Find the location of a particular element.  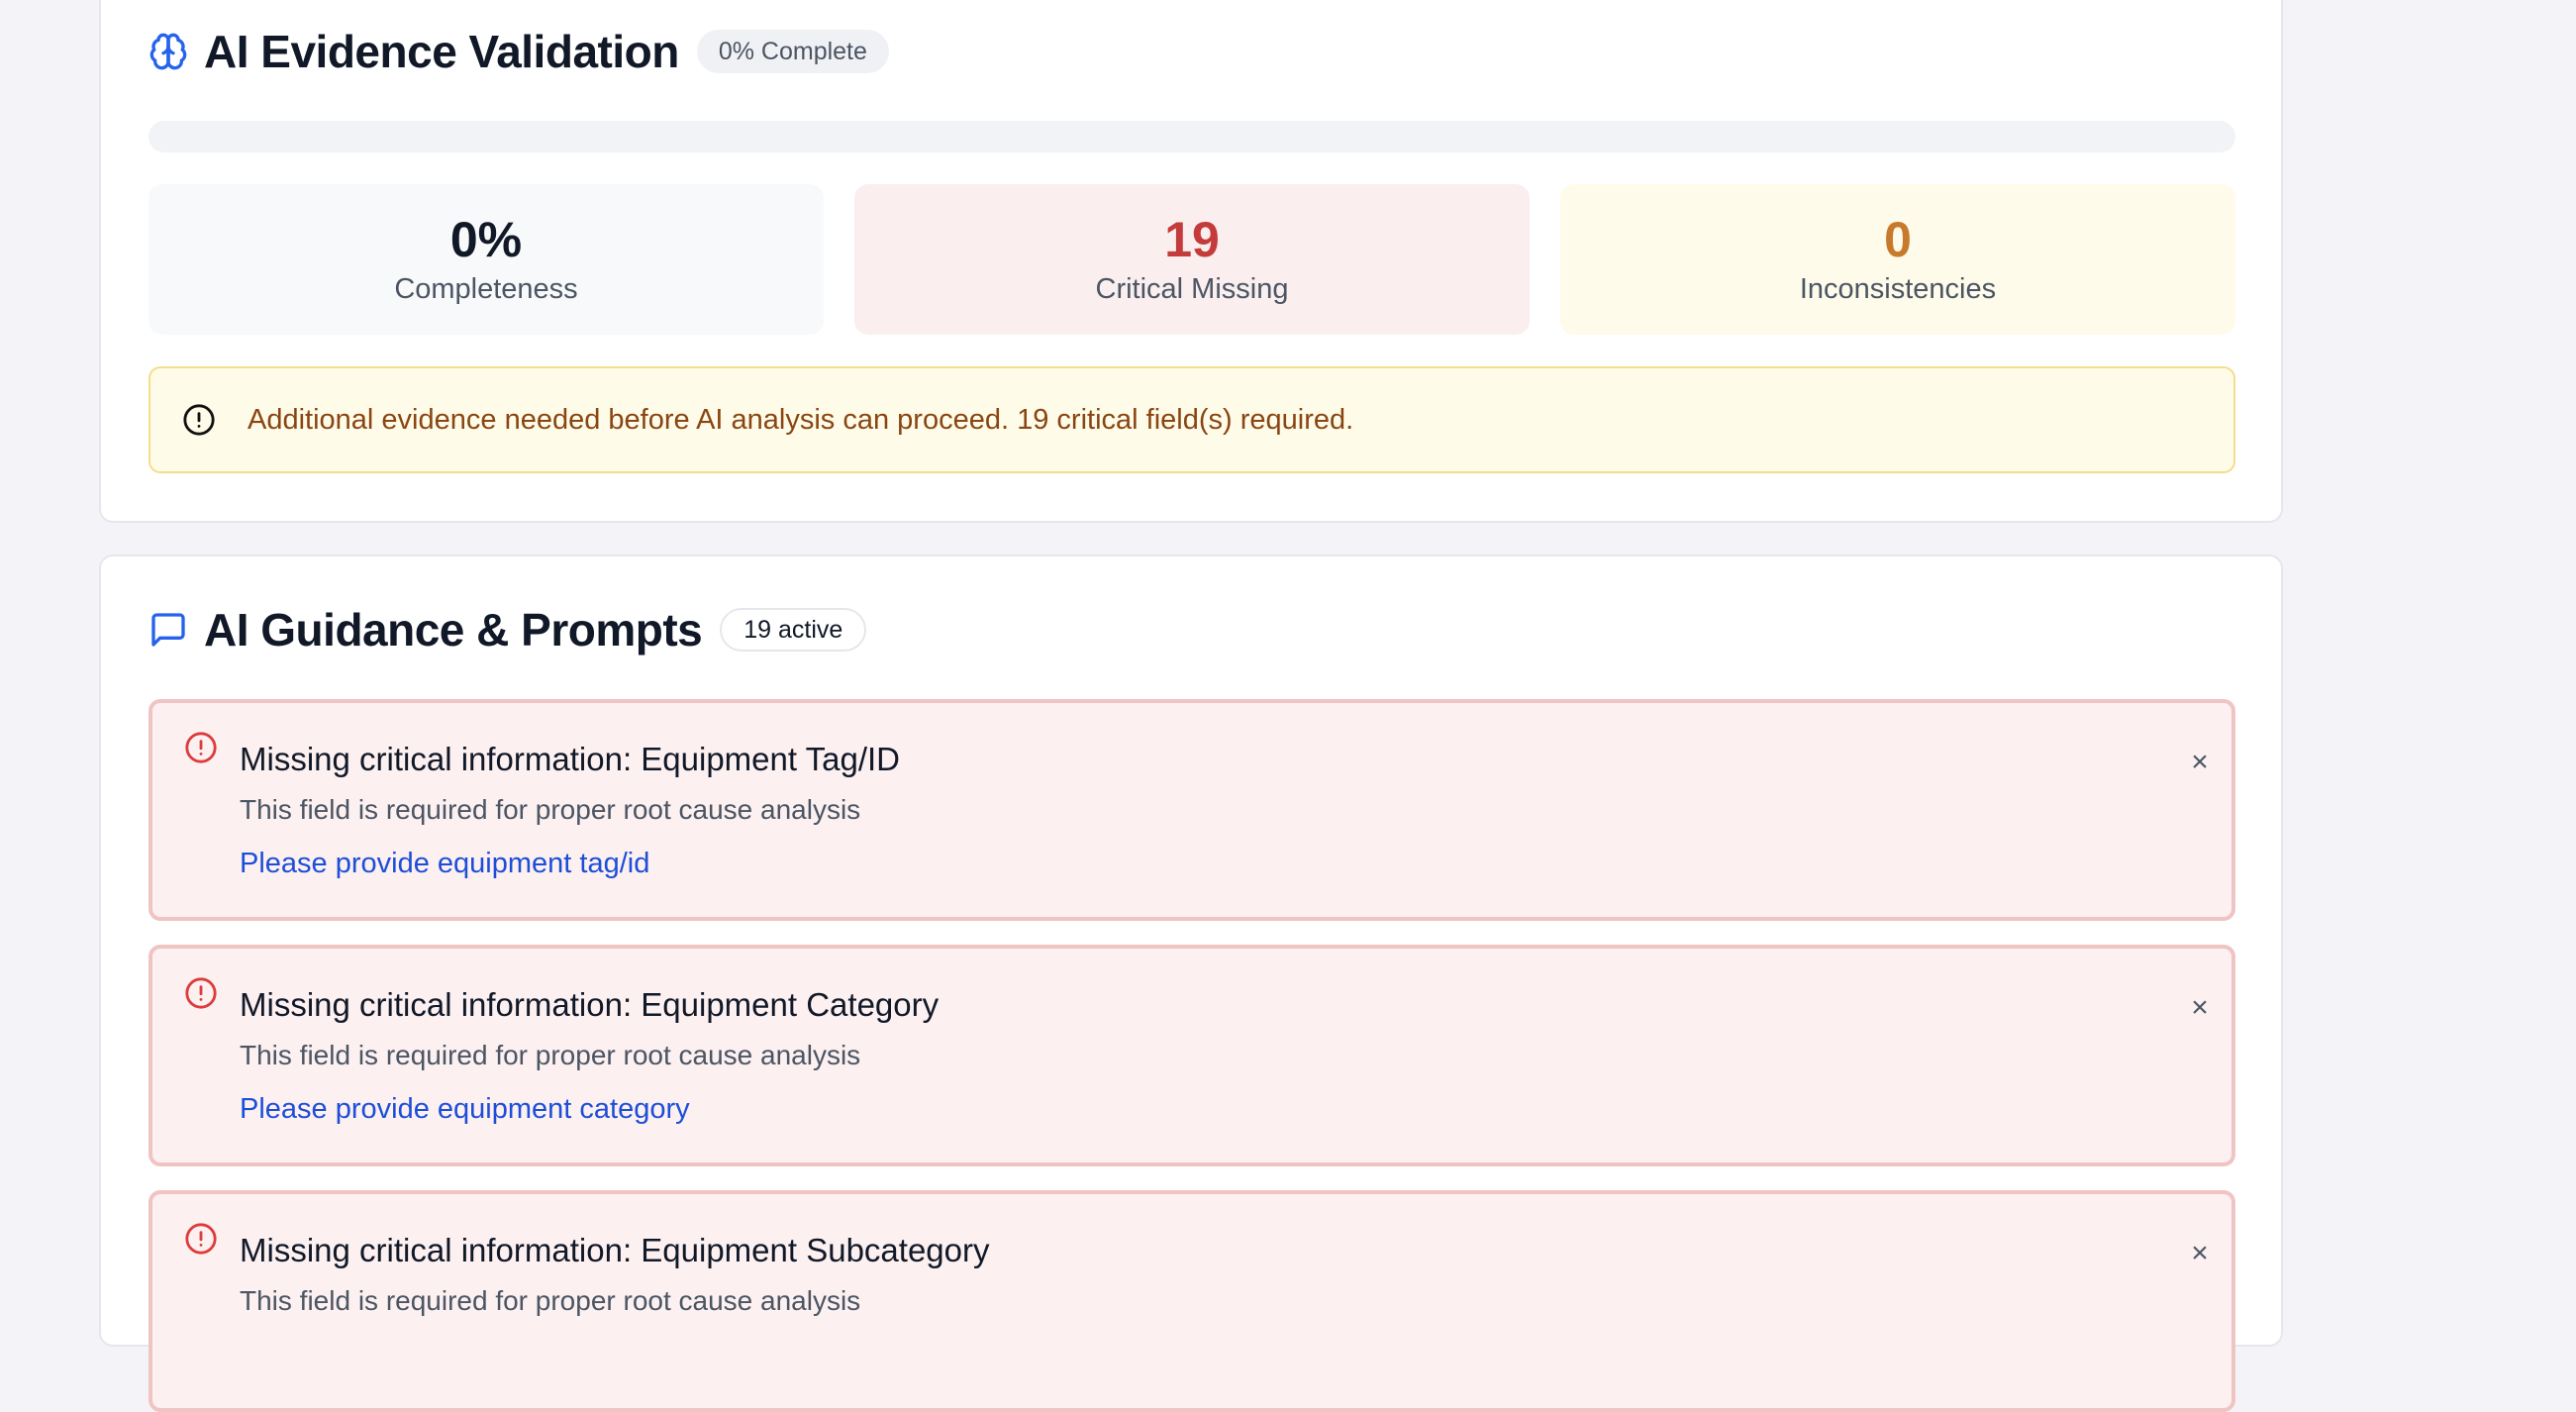

completeness-stat: 0% Completeness is located at coordinates (487, 259).